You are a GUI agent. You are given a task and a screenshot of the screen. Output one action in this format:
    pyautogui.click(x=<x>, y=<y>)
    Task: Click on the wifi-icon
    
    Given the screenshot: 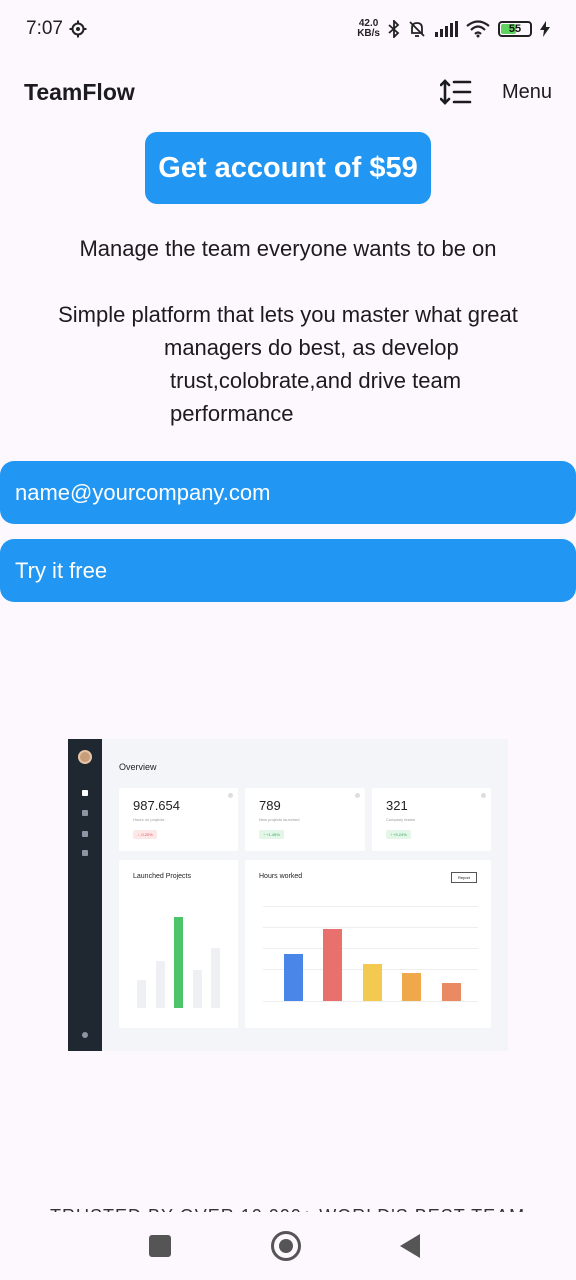 What is the action you would take?
    pyautogui.click(x=478, y=29)
    